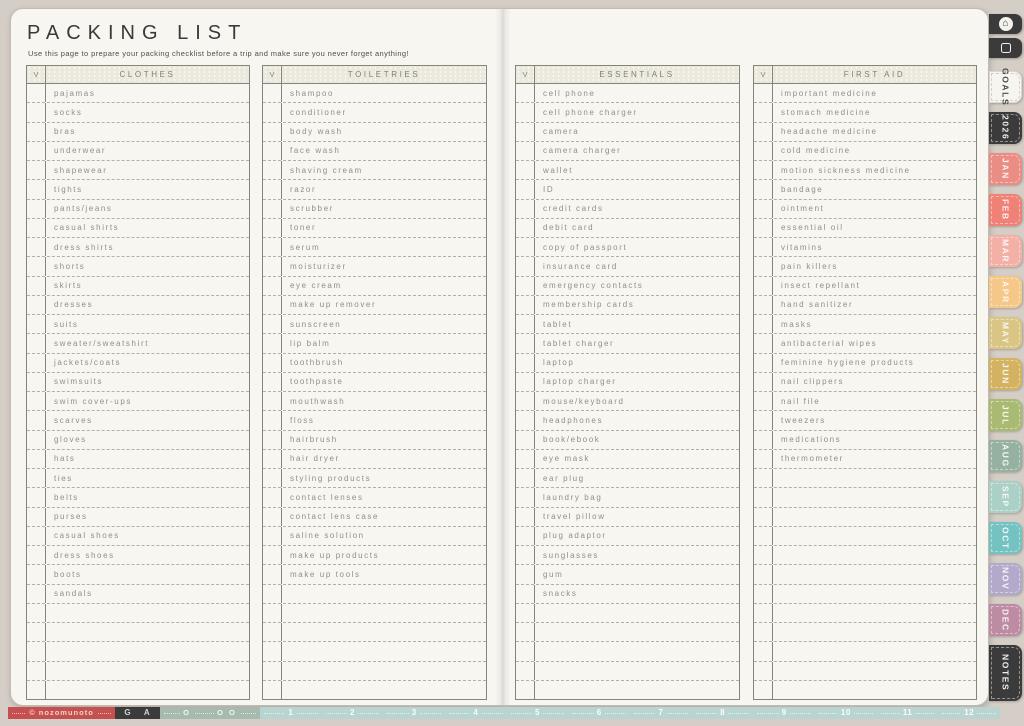 The image size is (1024, 726). What do you see at coordinates (1005, 24) in the screenshot?
I see `home-button: ⌂` at bounding box center [1005, 24].